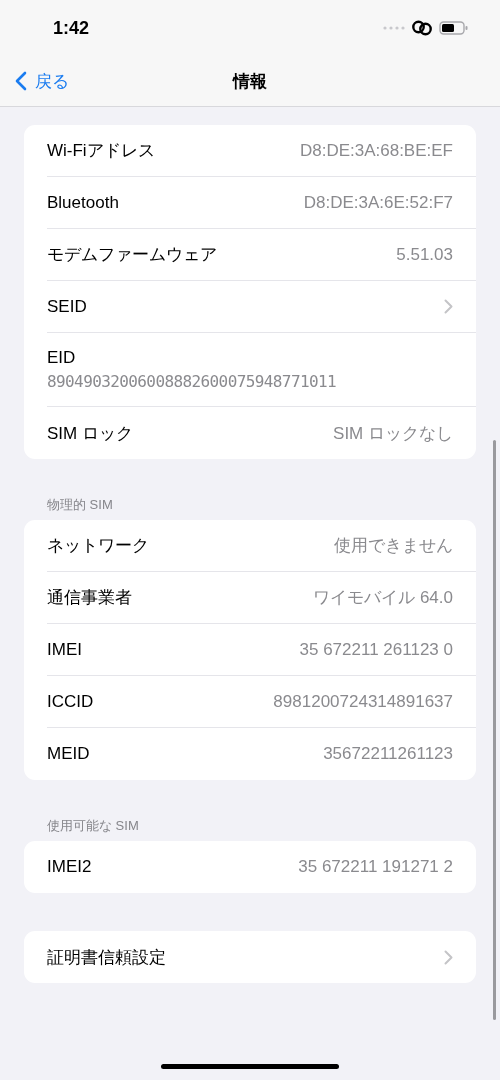 Image resolution: width=500 pixels, height=1080 pixels. What do you see at coordinates (98, 546) in the screenshot?
I see `row-label: ネットワーク` at bounding box center [98, 546].